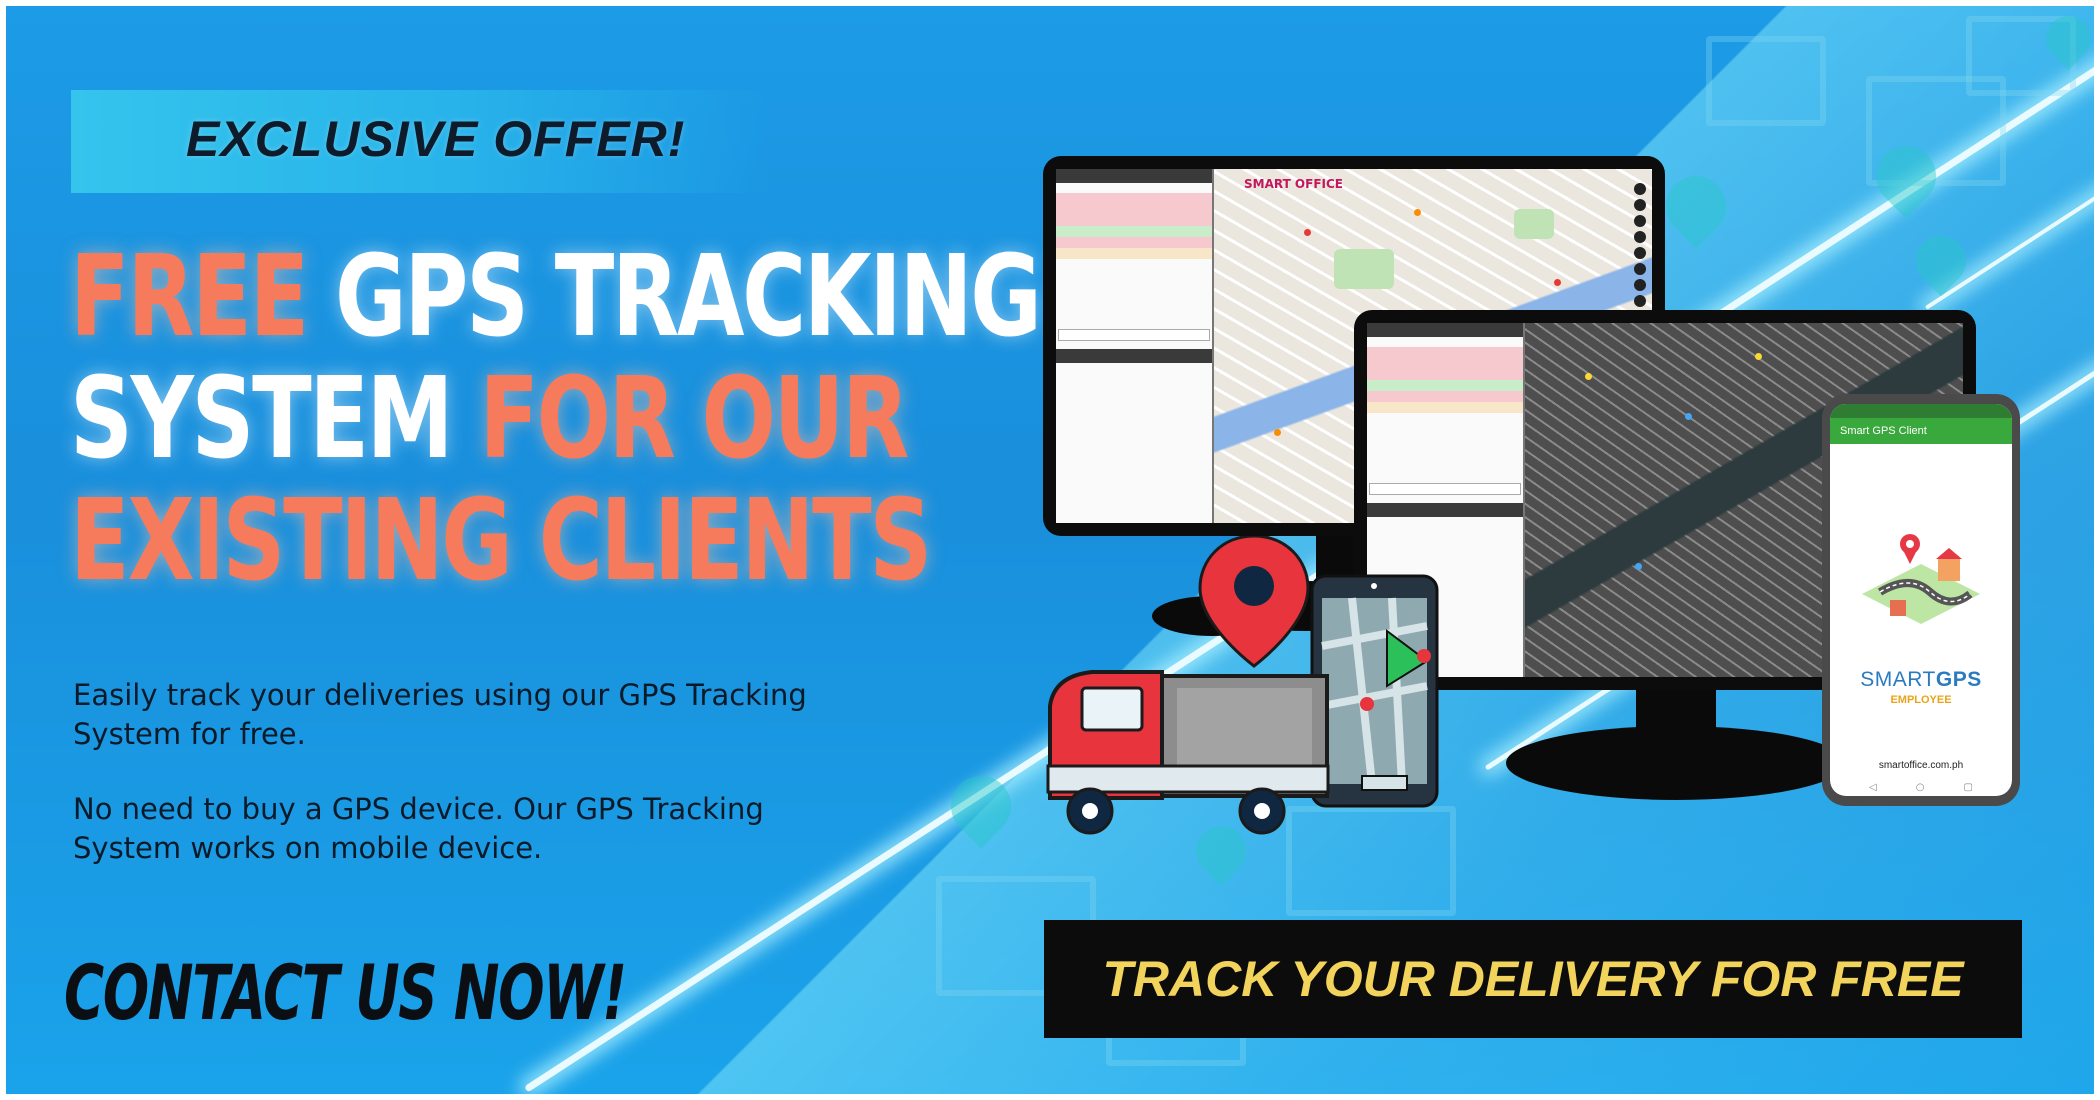 This screenshot has height=1100, width=2100. I want to click on headline-gps-tracking: GPS TRACKING, so click(674, 297).